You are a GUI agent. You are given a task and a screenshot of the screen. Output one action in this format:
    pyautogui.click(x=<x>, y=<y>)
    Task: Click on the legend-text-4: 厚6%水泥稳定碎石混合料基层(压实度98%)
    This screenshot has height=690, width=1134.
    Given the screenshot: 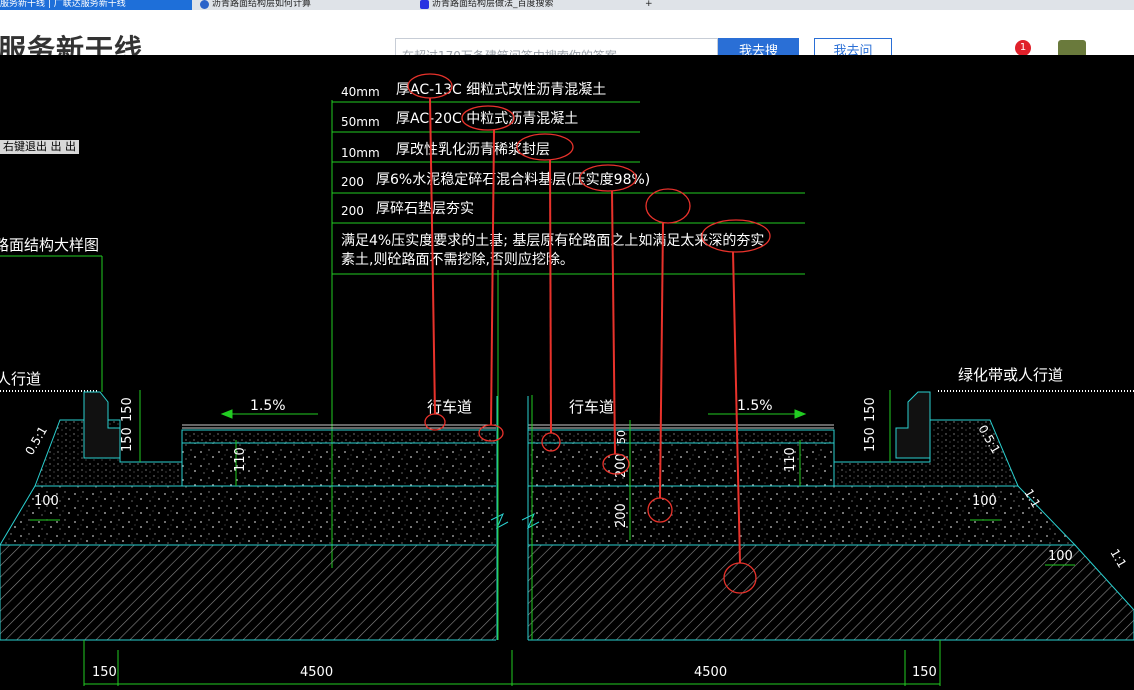 What is the action you would take?
    pyautogui.click(x=513, y=179)
    